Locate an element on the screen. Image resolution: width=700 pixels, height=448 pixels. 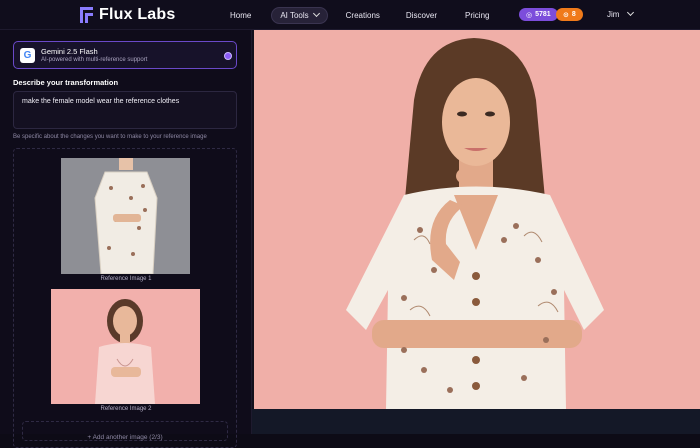
credits-badge: ◎ 5781 is located at coordinates (538, 14).